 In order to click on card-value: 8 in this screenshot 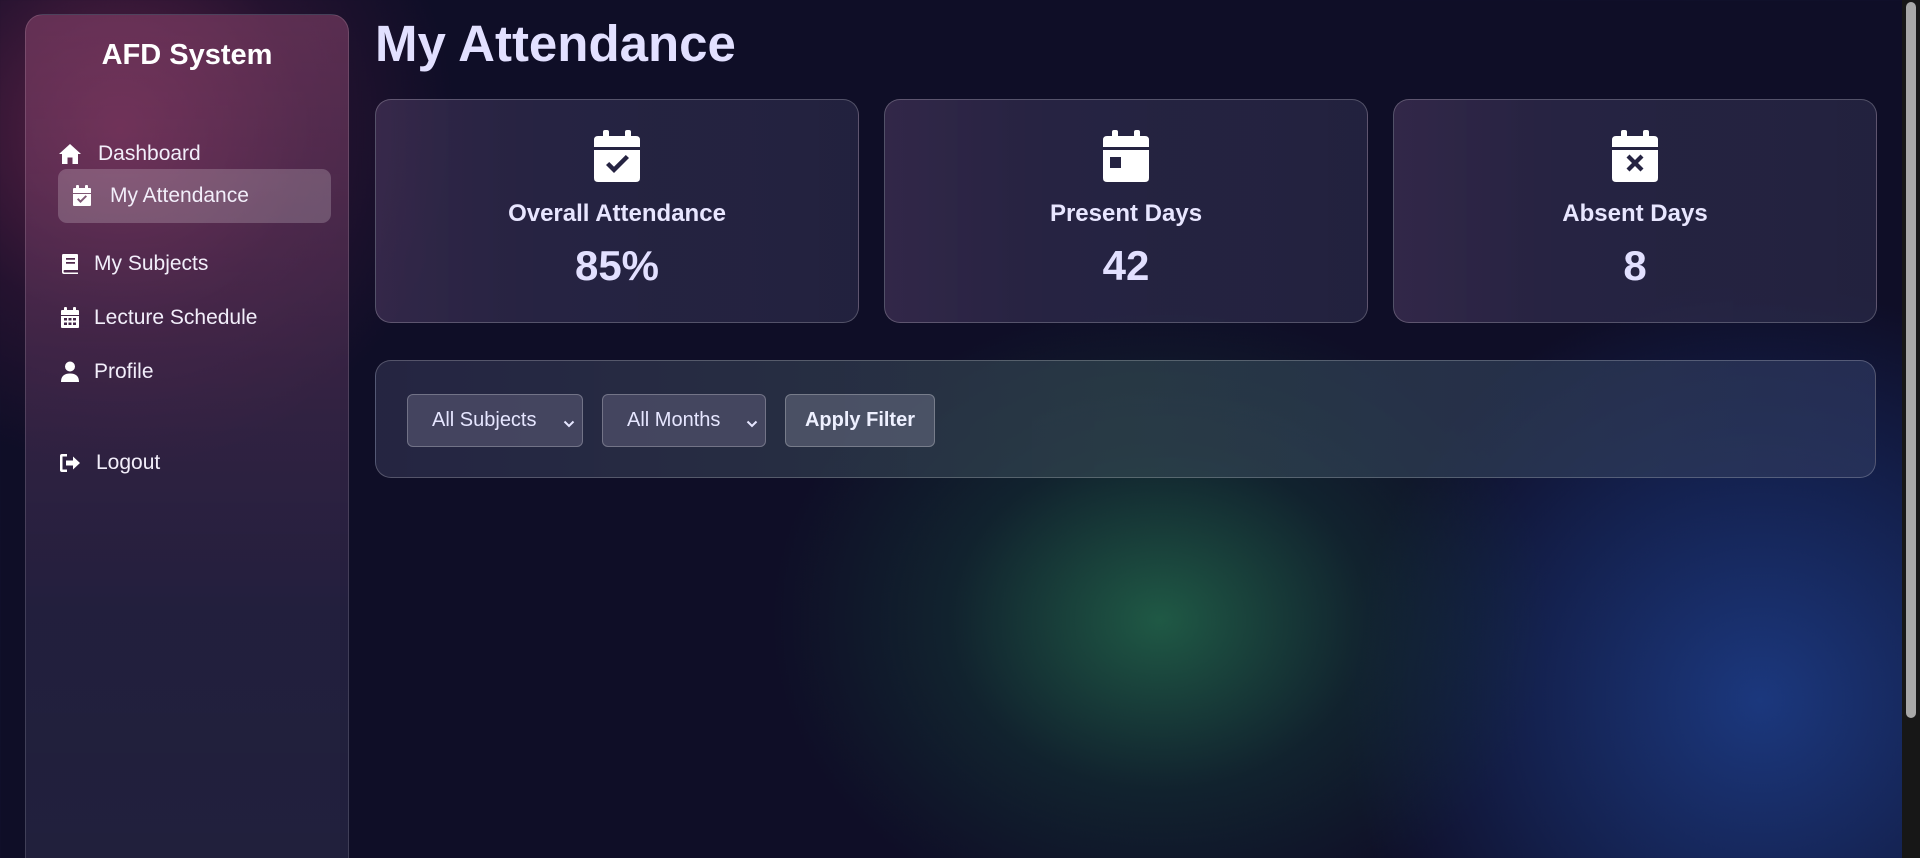, I will do `click(1635, 265)`.